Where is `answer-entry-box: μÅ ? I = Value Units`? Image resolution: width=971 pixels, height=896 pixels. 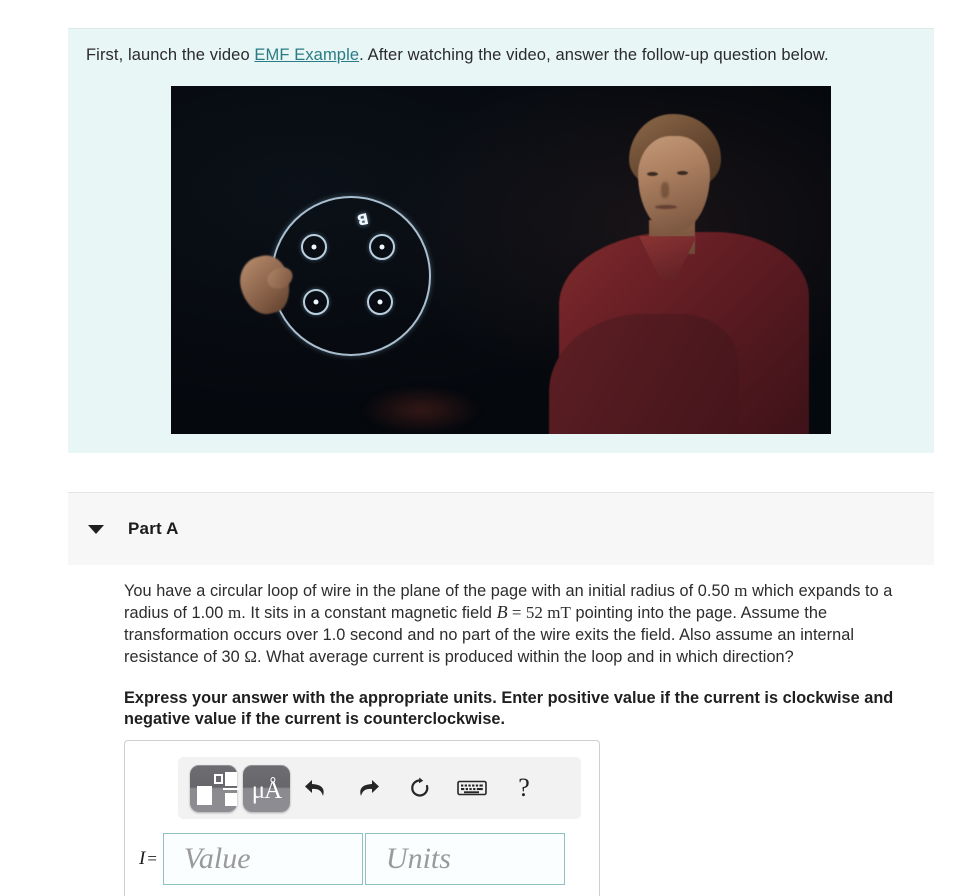 answer-entry-box: μÅ ? I = Value Units is located at coordinates (362, 818).